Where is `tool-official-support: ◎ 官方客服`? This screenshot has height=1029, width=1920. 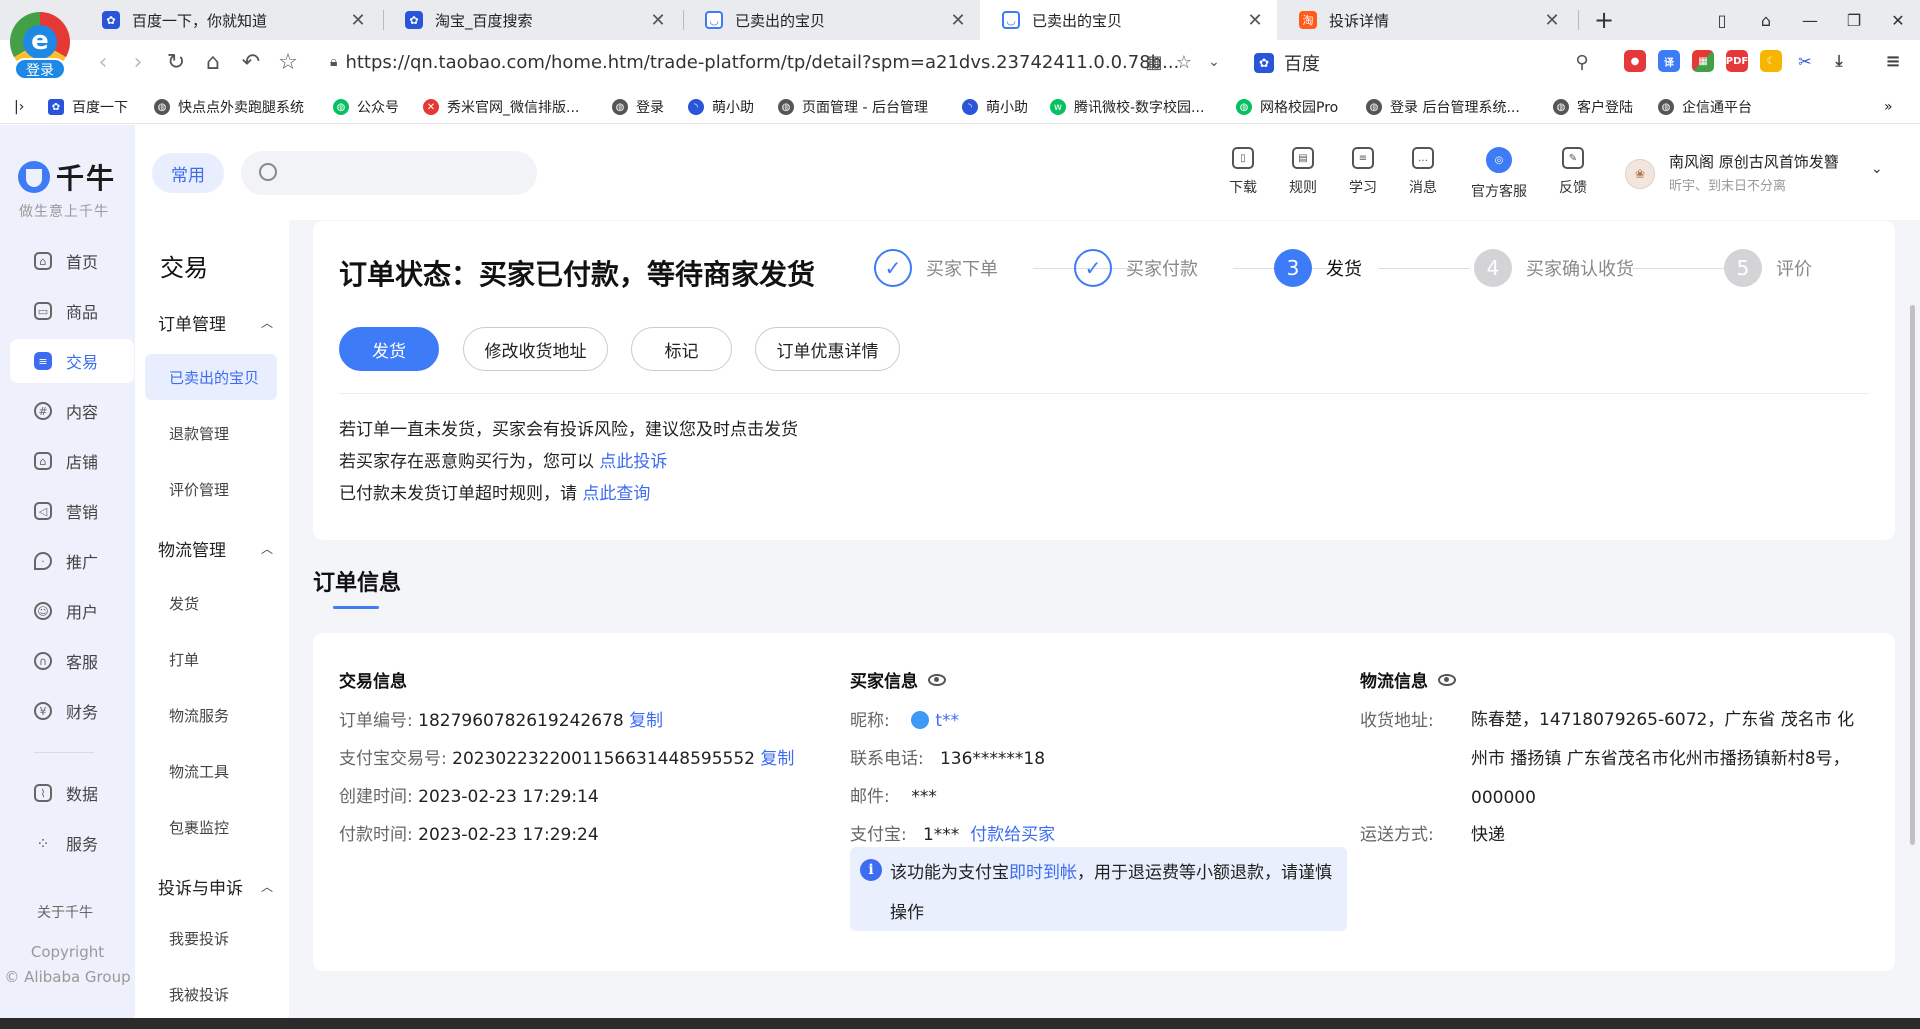 tool-official-support: ◎ 官方客服 is located at coordinates (1499, 174).